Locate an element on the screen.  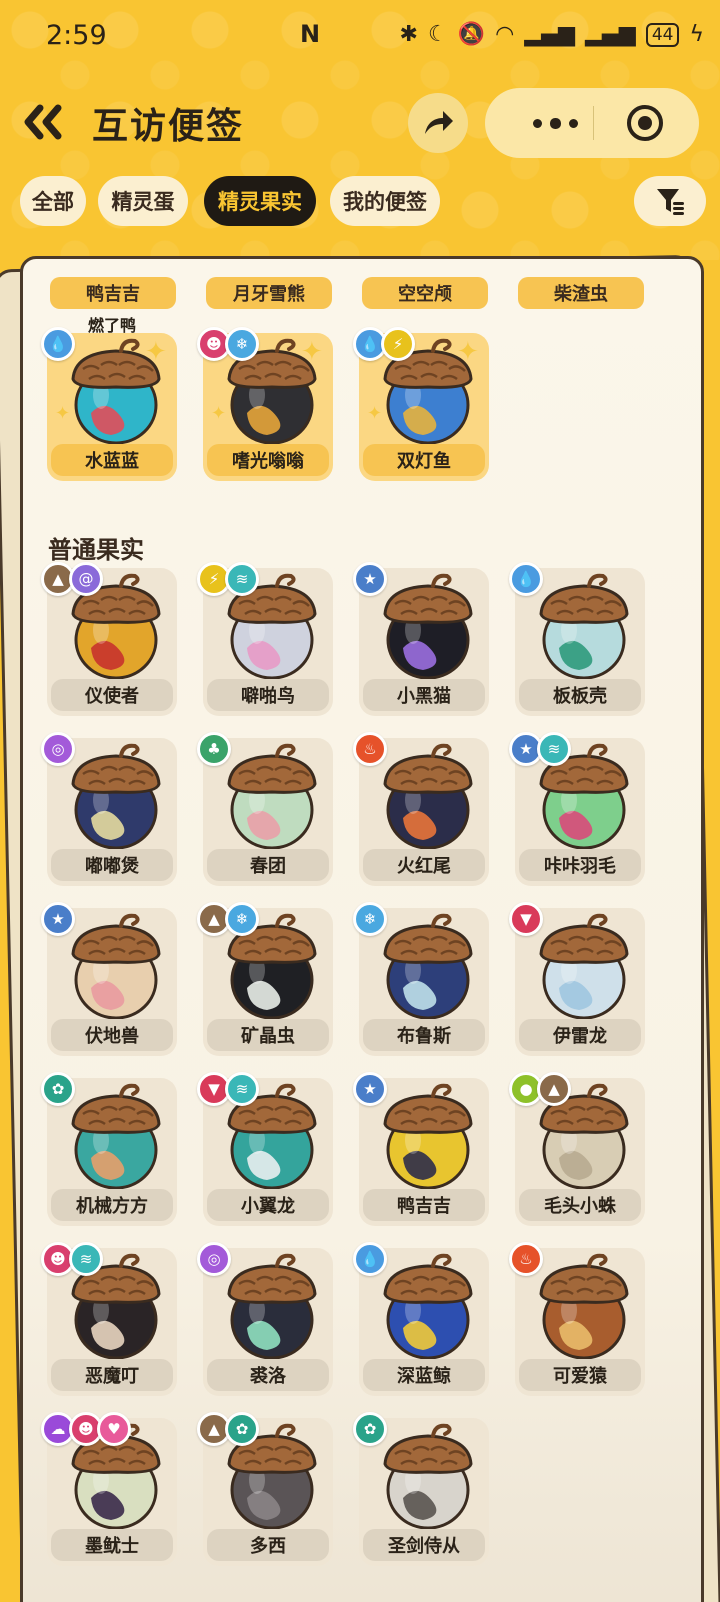
grass-type-icon: ♣ is located at coordinates (214, 749).